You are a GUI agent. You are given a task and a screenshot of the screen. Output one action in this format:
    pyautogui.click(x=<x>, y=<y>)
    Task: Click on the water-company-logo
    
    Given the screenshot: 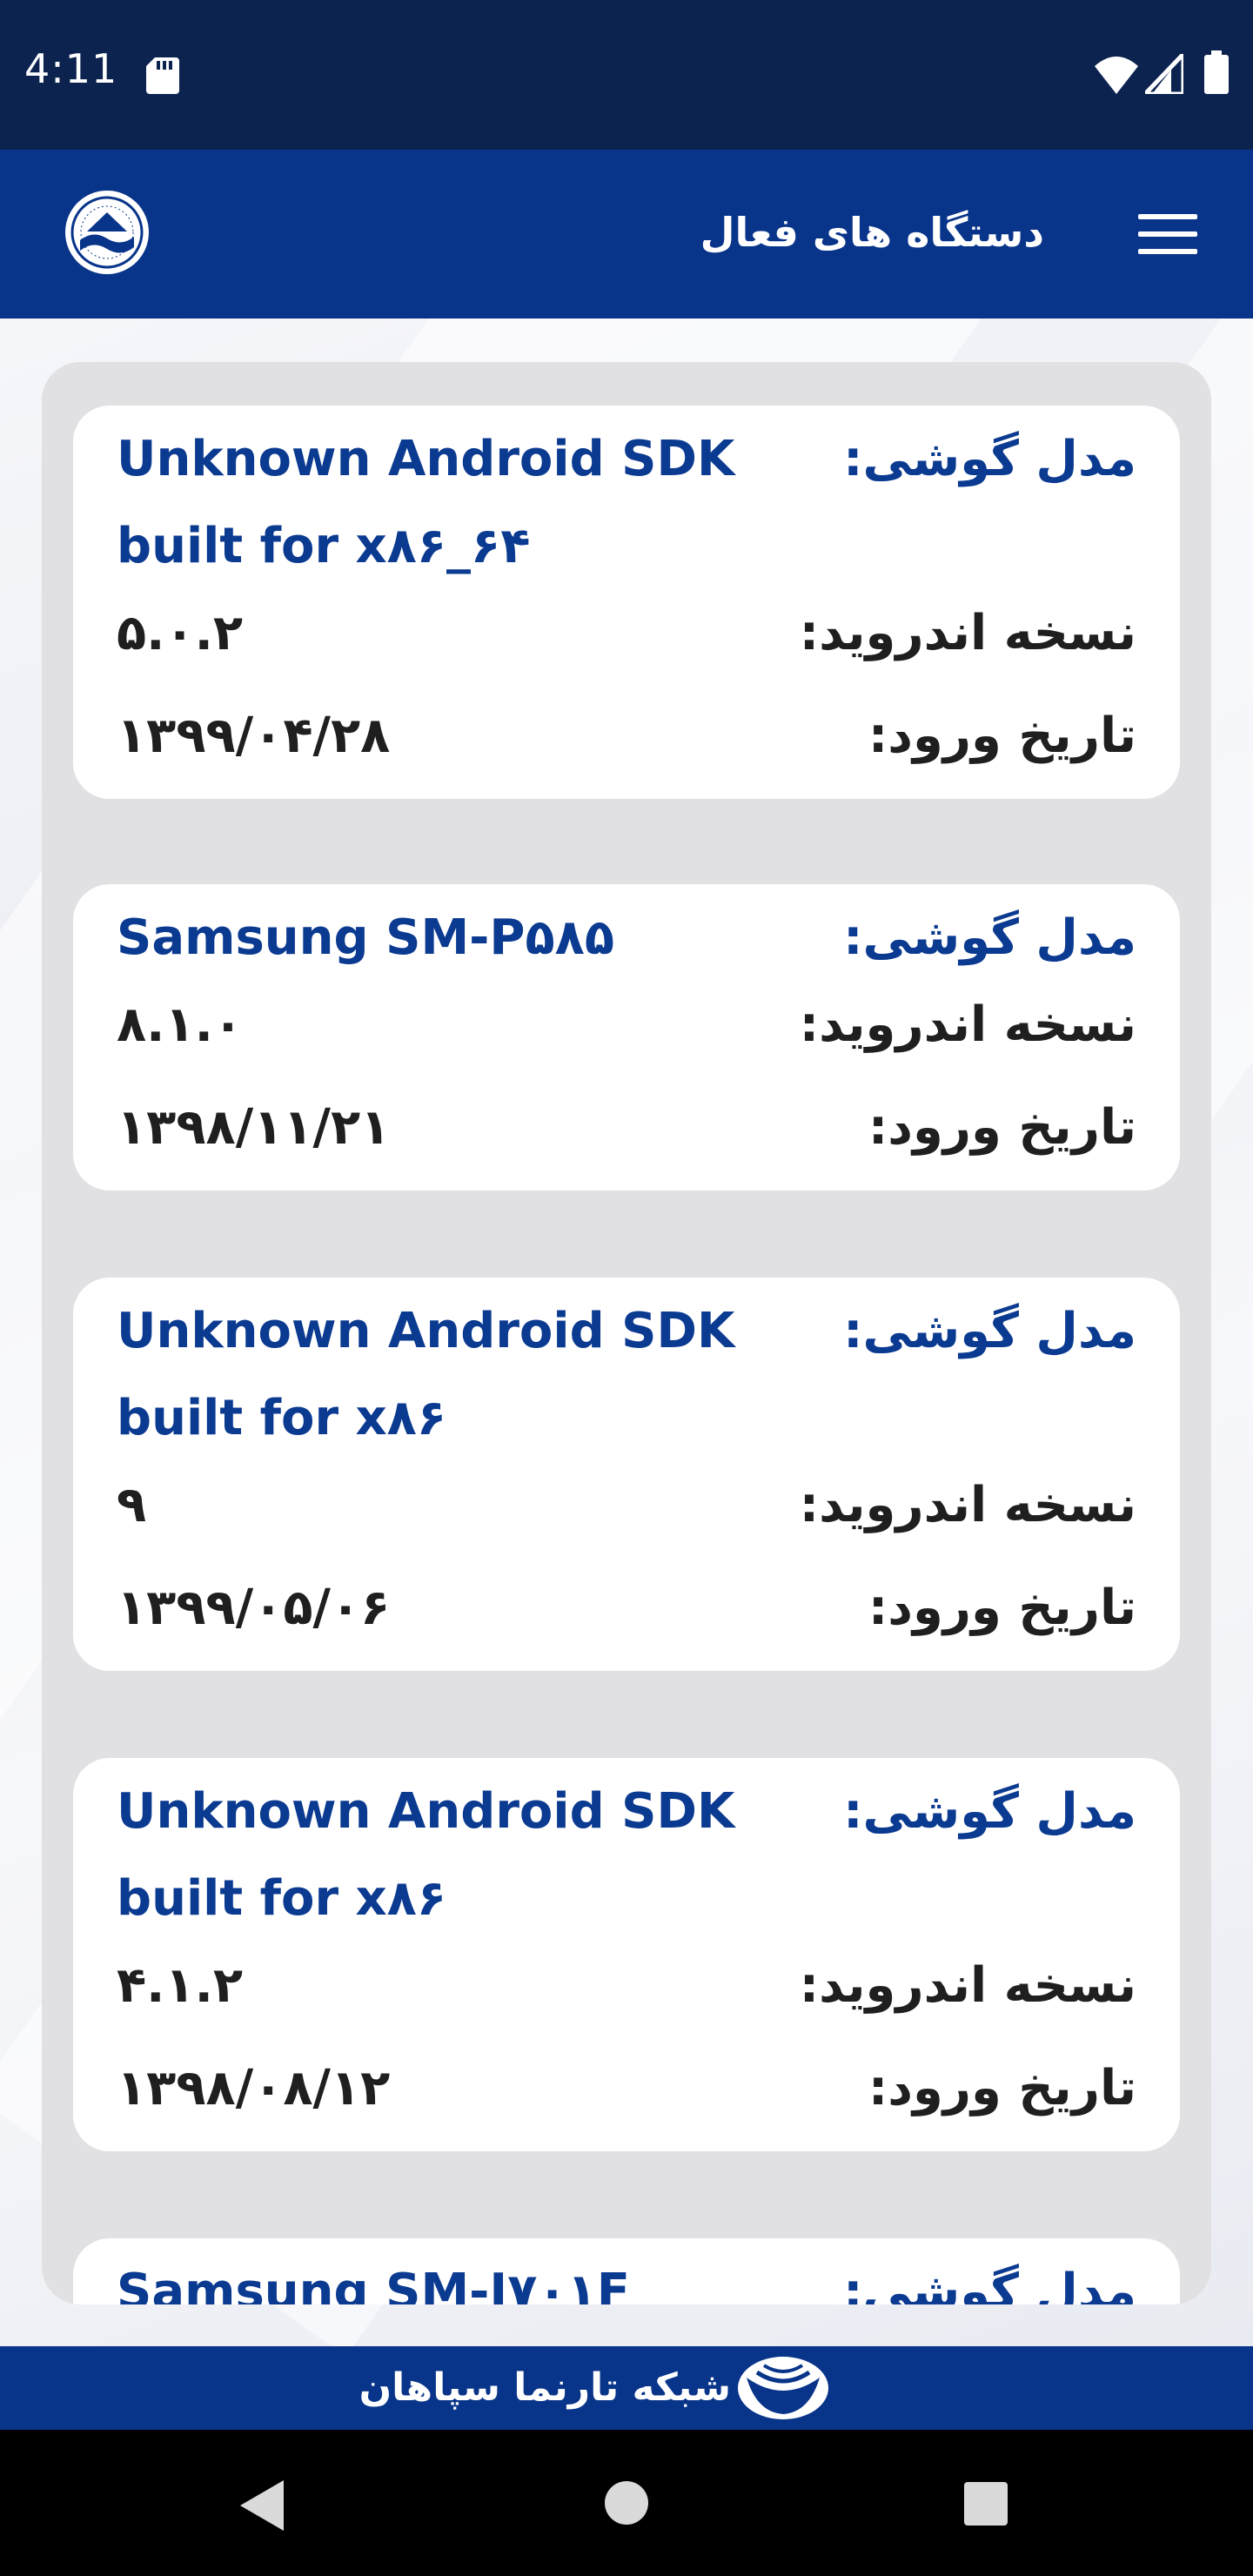 What is the action you would take?
    pyautogui.click(x=107, y=233)
    